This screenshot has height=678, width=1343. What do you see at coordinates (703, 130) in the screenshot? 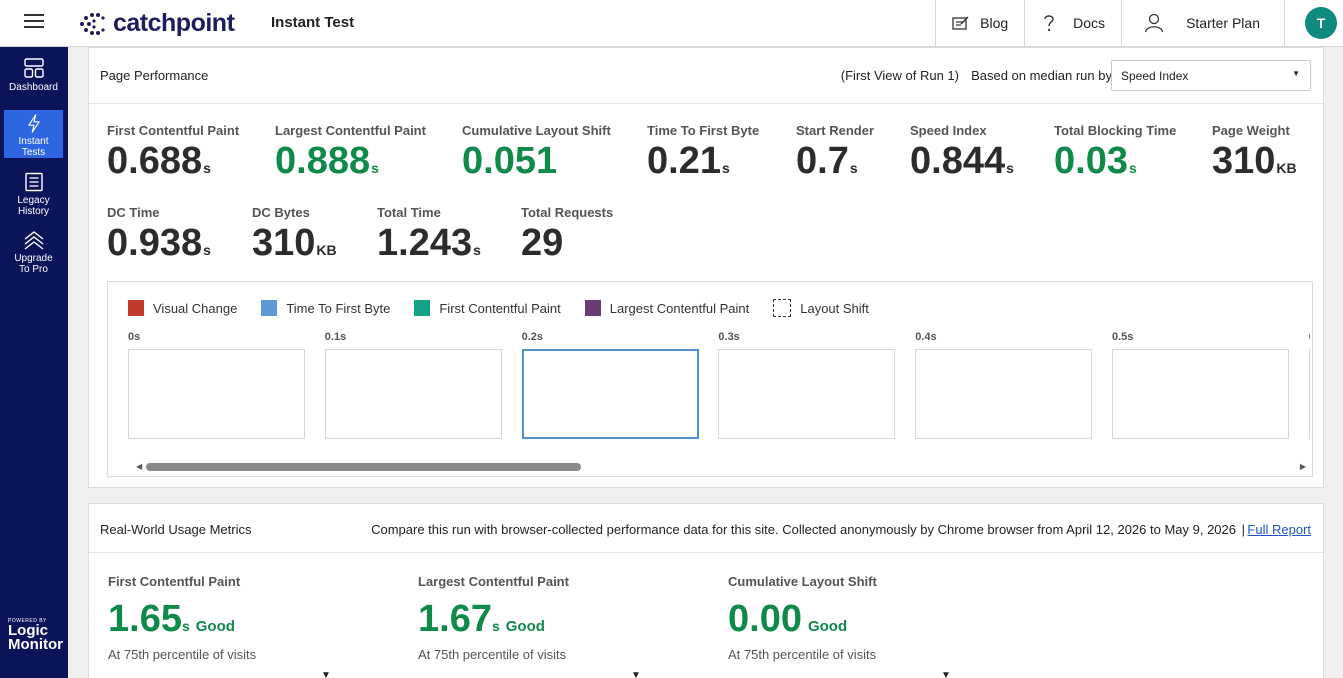
I see `metric-label: Time To First Byte` at bounding box center [703, 130].